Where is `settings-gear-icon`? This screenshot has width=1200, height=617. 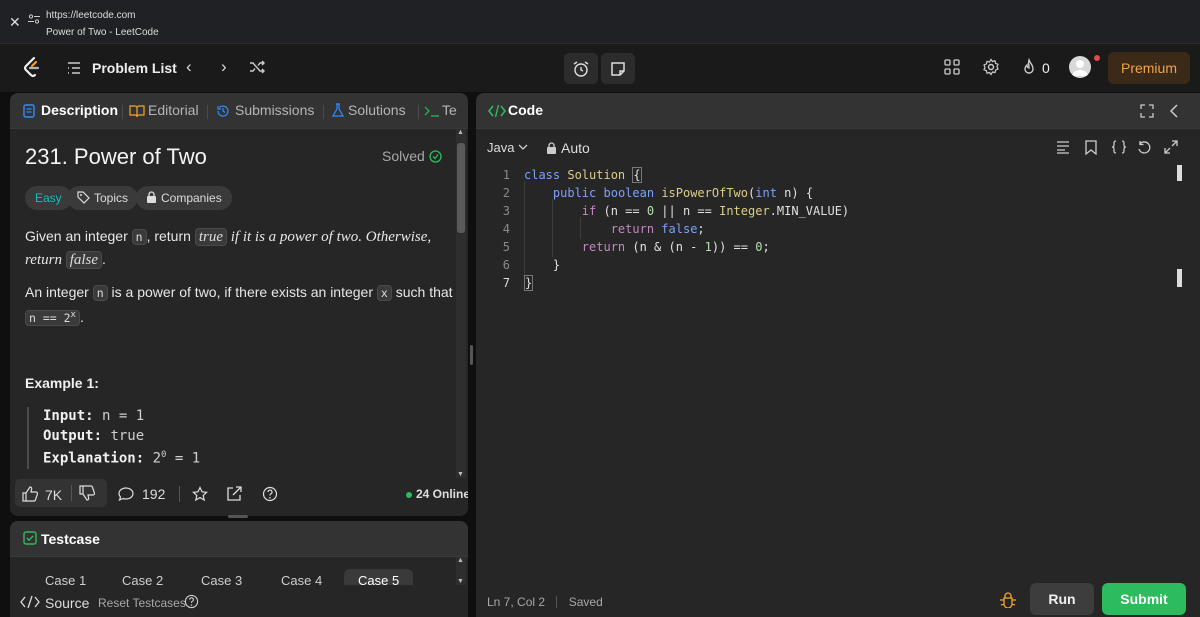
settings-gear-icon is located at coordinates (991, 67).